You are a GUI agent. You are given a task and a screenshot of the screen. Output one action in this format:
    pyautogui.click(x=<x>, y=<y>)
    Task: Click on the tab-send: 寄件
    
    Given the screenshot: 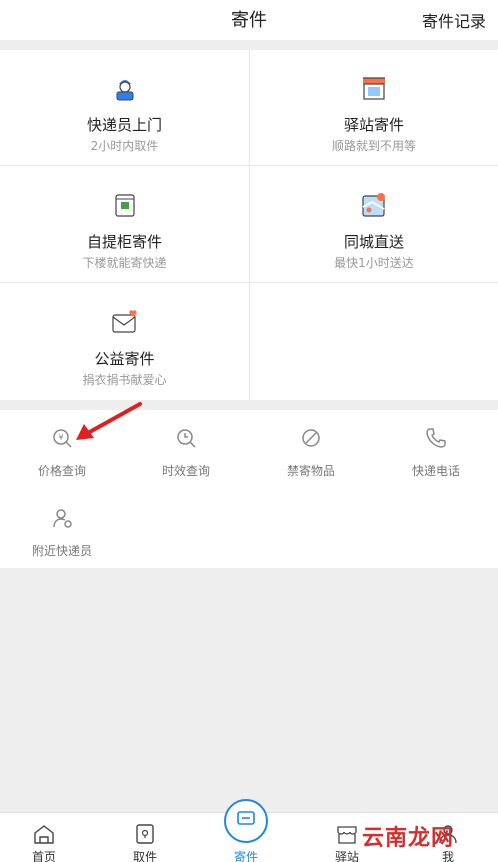 What is the action you would take?
    pyautogui.click(x=246, y=830)
    